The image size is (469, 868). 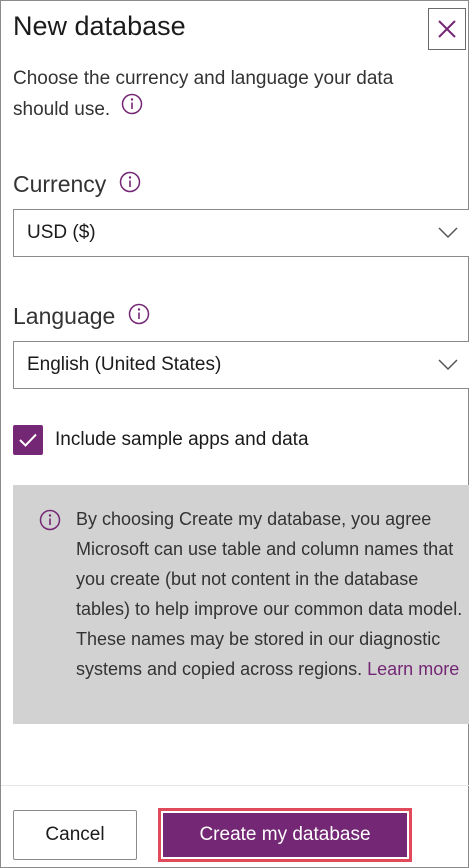 I want to click on currency-label: Currency, so click(x=60, y=184).